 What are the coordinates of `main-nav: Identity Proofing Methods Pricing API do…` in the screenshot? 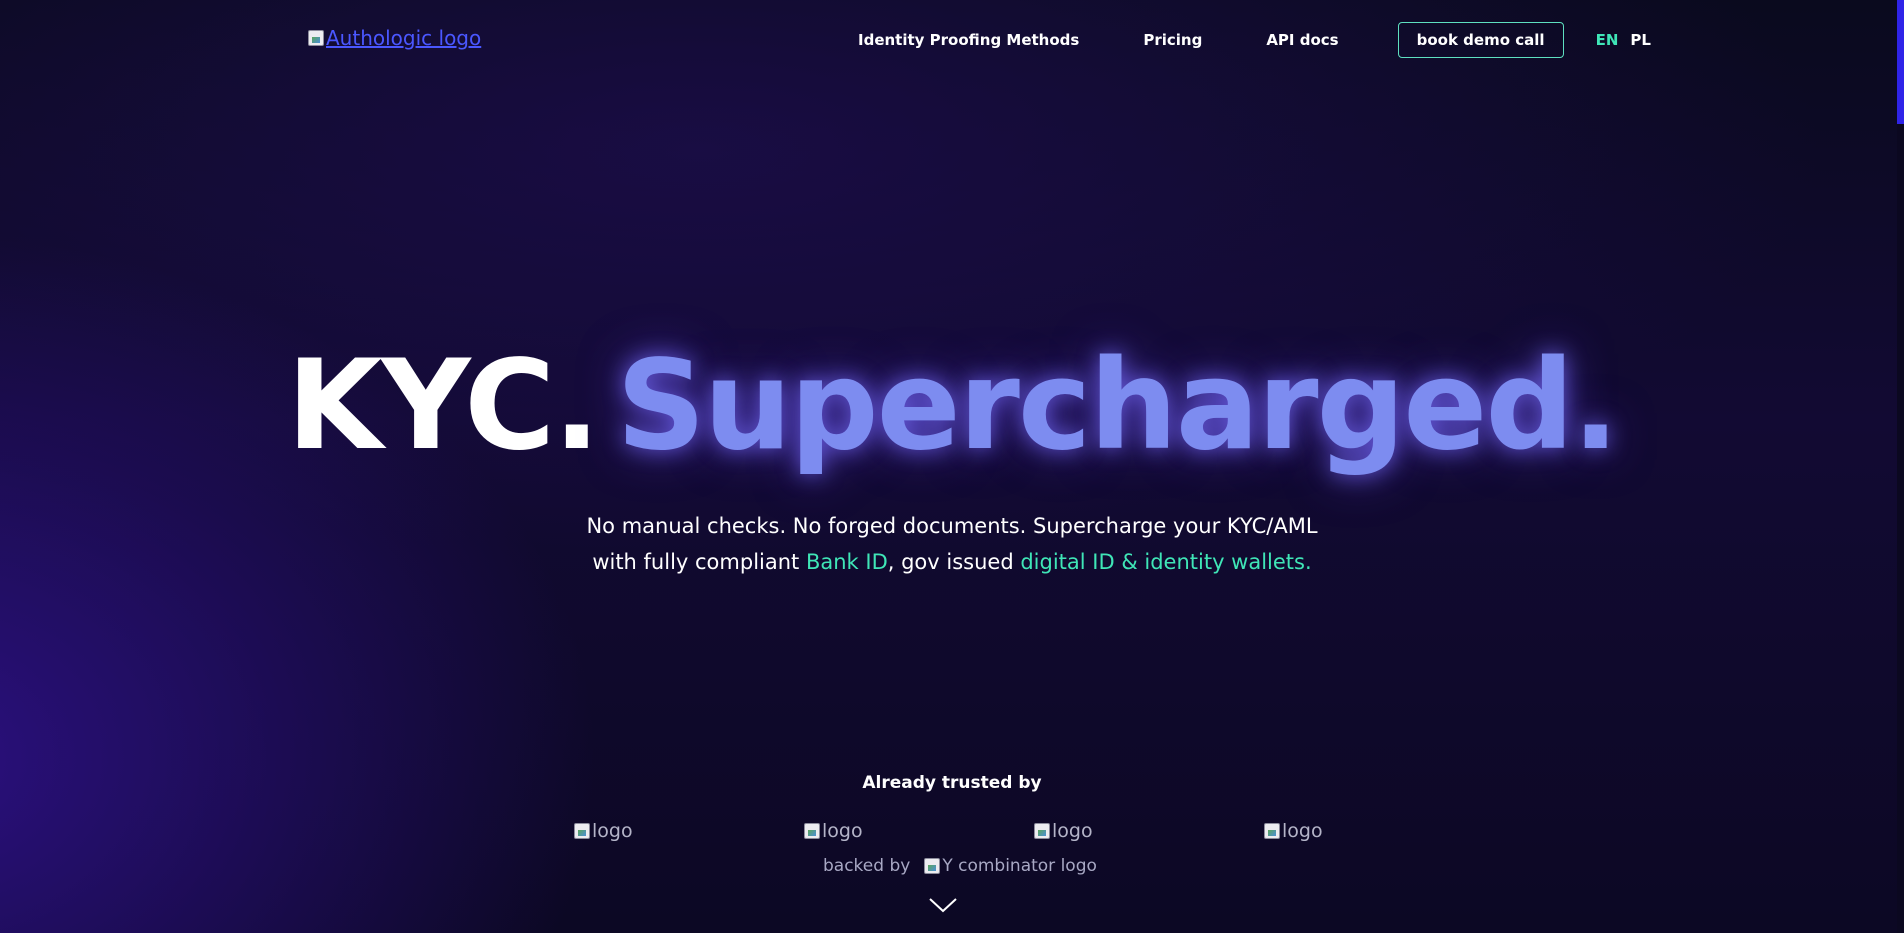 It's located at (1254, 40).